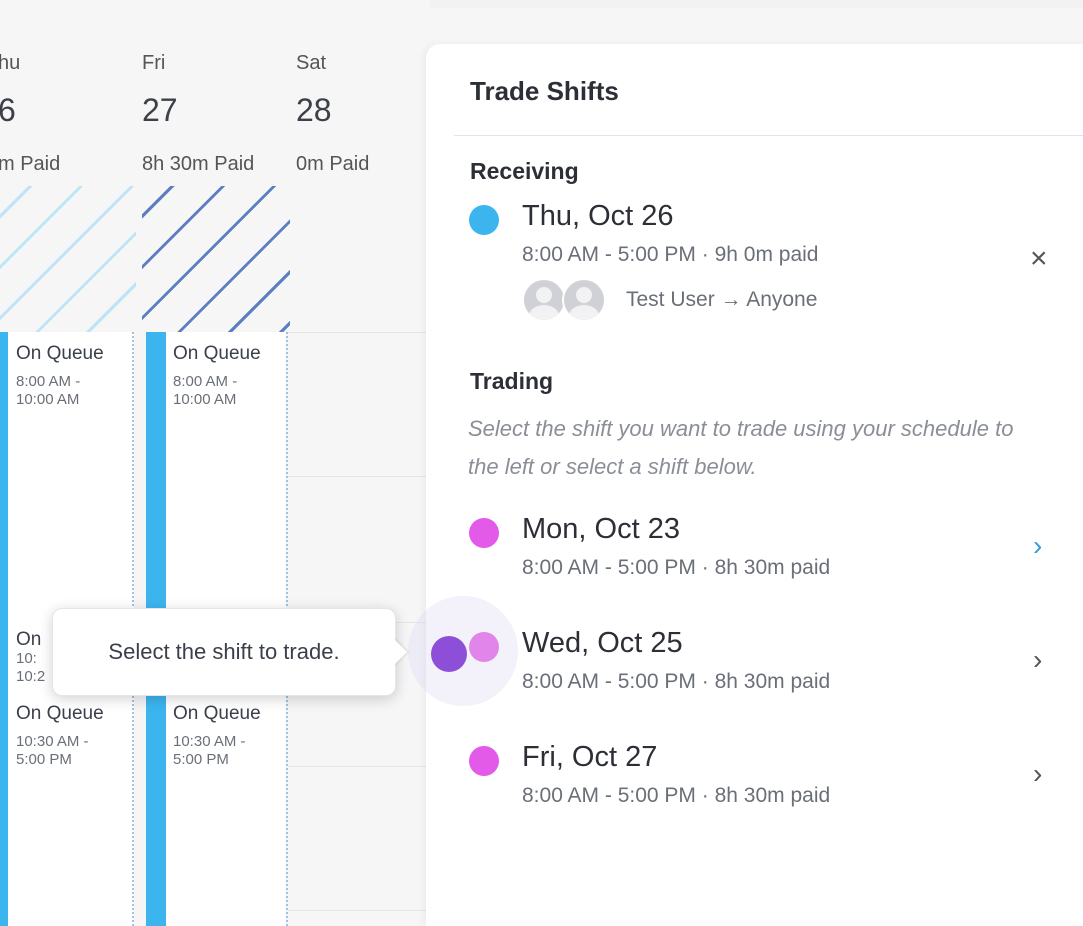 The height and width of the screenshot is (926, 1083). Describe the element at coordinates (722, 299) in the screenshot. I see `trade-users: Test User → Anyone` at that location.